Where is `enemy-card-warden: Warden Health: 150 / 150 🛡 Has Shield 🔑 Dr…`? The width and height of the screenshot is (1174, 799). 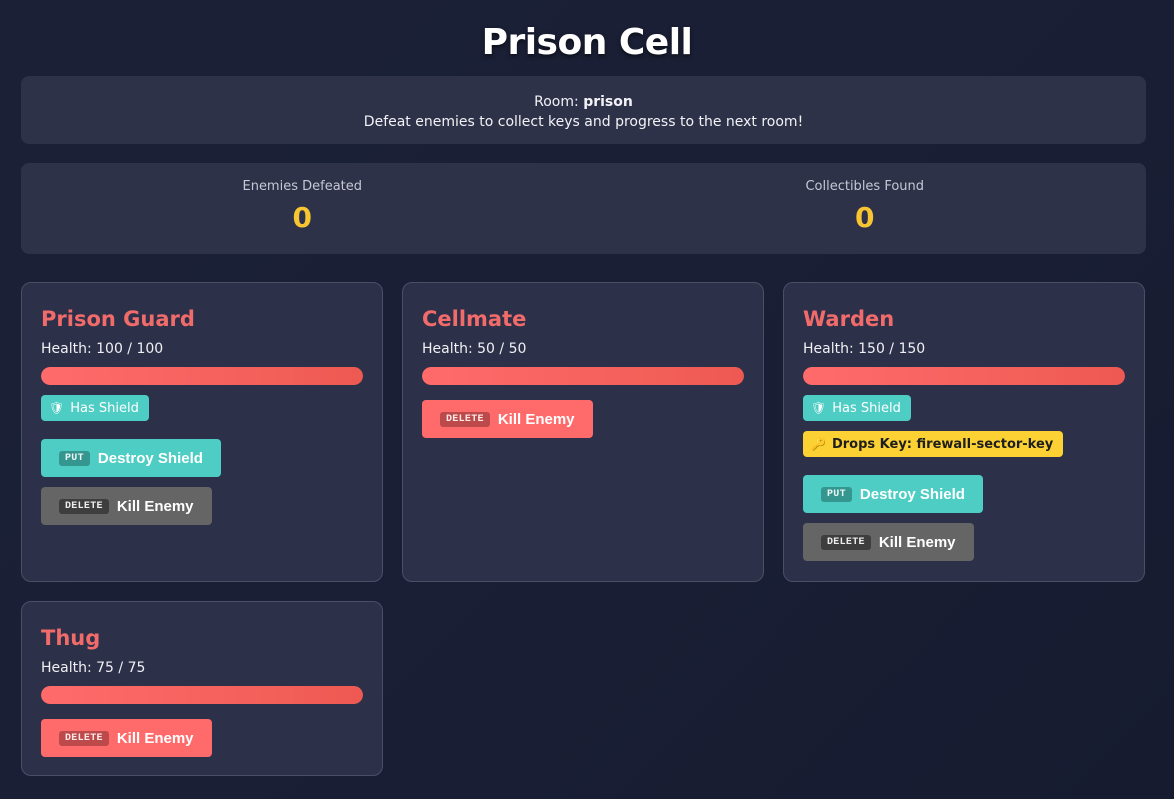
enemy-card-warden: Warden Health: 150 / 150 🛡 Has Shield 🔑 Dr… is located at coordinates (964, 432).